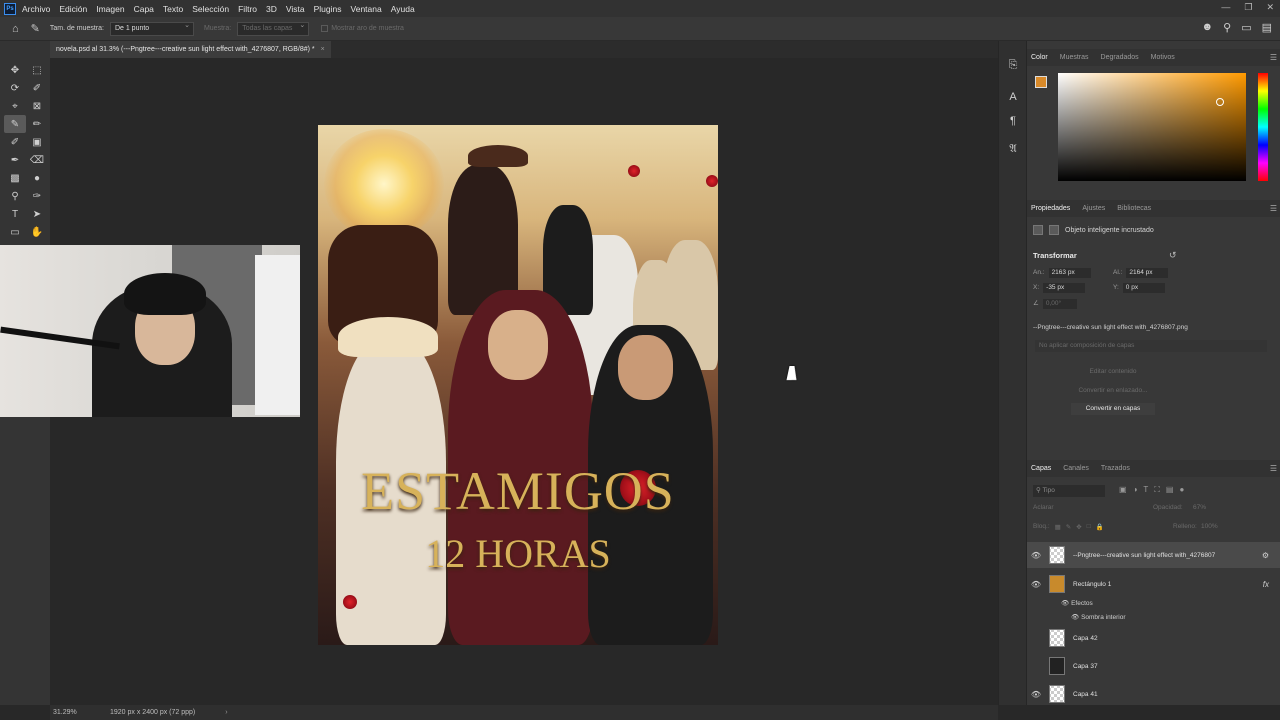 This screenshot has width=1280, height=720. Describe the element at coordinates (15, 232) in the screenshot. I see `shape-tool-icon: ▭` at that location.